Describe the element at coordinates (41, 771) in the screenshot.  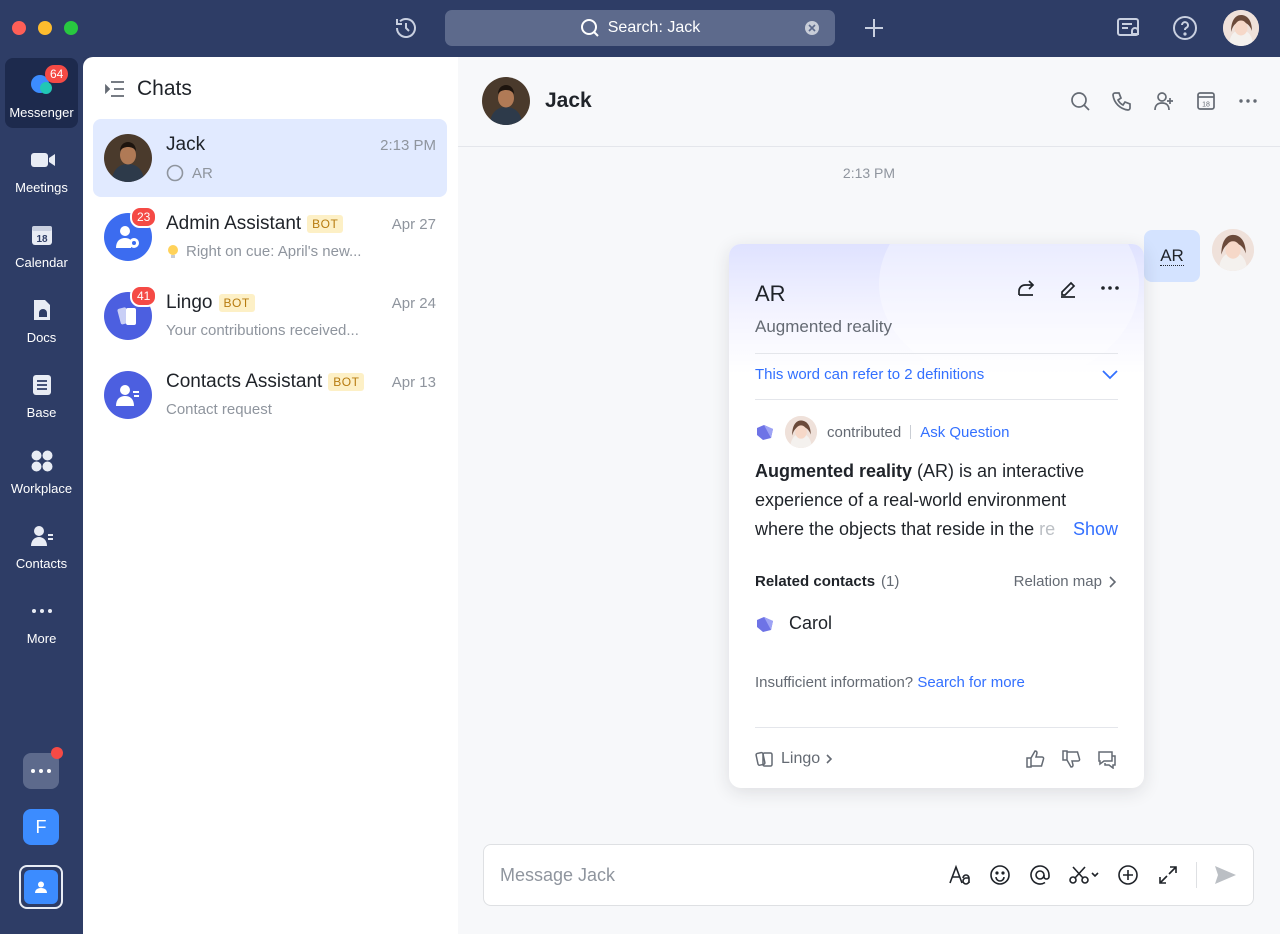
I see `ellipsis-icon` at that location.